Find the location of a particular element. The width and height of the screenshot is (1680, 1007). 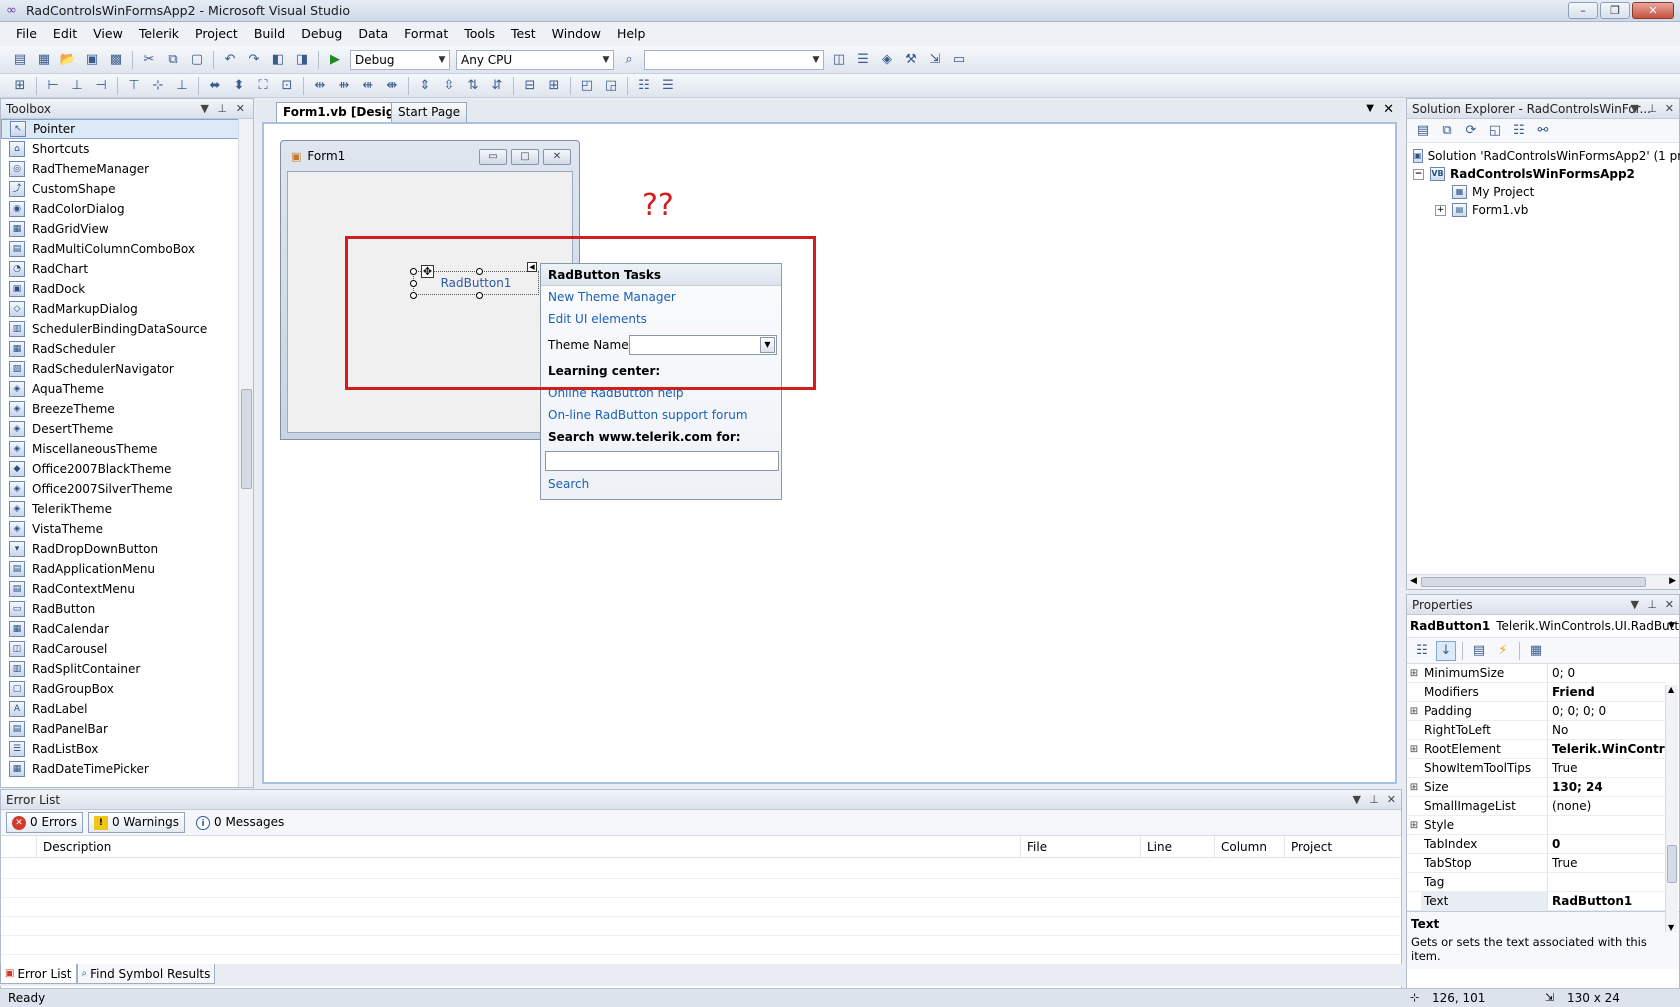

toolbox-item: ▤ RadApplicationMenu is located at coordinates (120, 569).